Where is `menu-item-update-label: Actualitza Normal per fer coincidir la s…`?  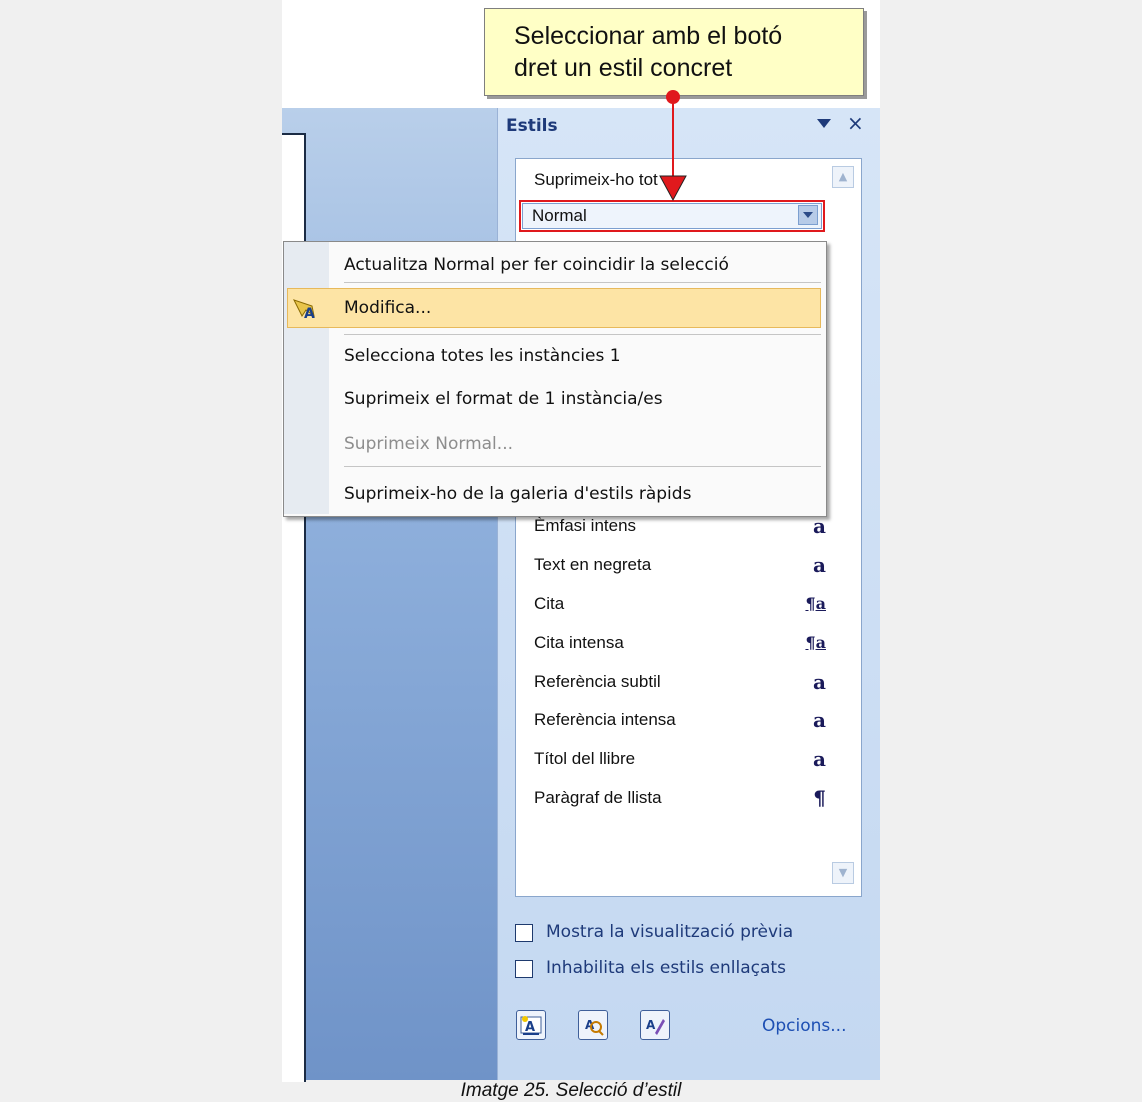 menu-item-update-label: Actualitza Normal per fer coincidir la s… is located at coordinates (536, 265).